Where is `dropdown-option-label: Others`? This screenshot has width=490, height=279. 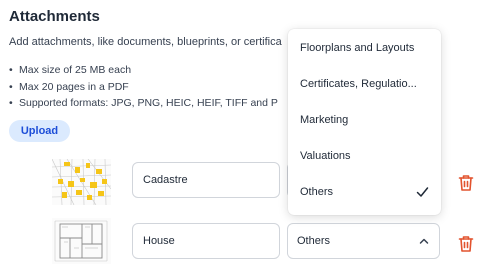
dropdown-option-label: Others is located at coordinates (317, 192).